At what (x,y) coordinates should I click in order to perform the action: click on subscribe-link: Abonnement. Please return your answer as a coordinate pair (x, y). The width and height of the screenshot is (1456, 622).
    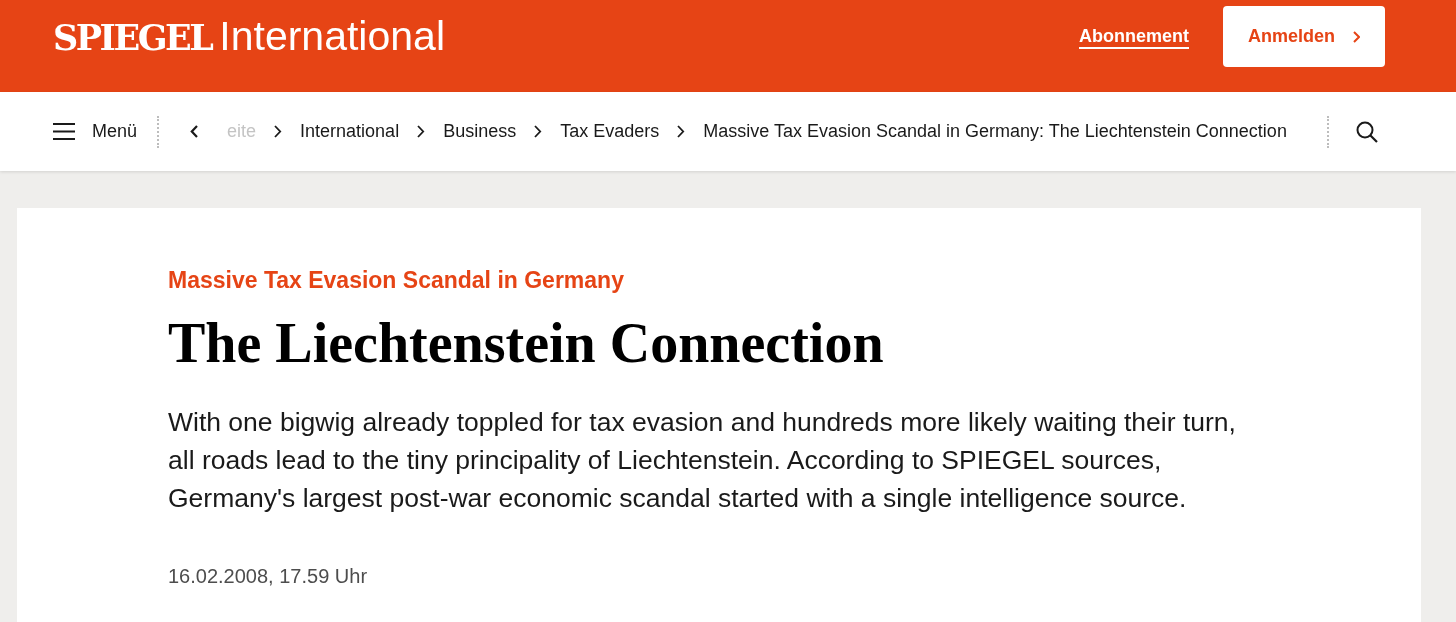
    Looking at the image, I should click on (1134, 36).